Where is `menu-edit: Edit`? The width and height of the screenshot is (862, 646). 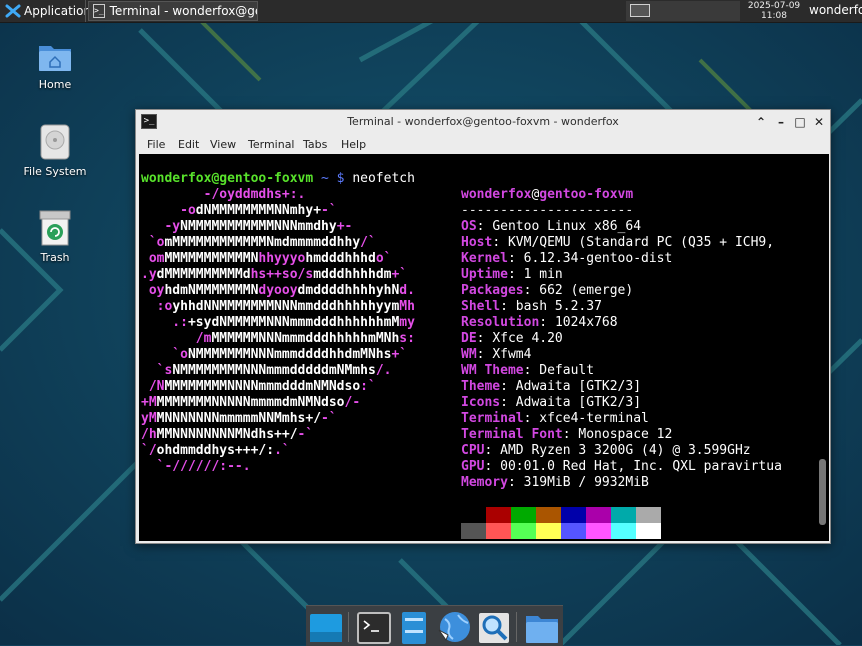 menu-edit: Edit is located at coordinates (188, 144).